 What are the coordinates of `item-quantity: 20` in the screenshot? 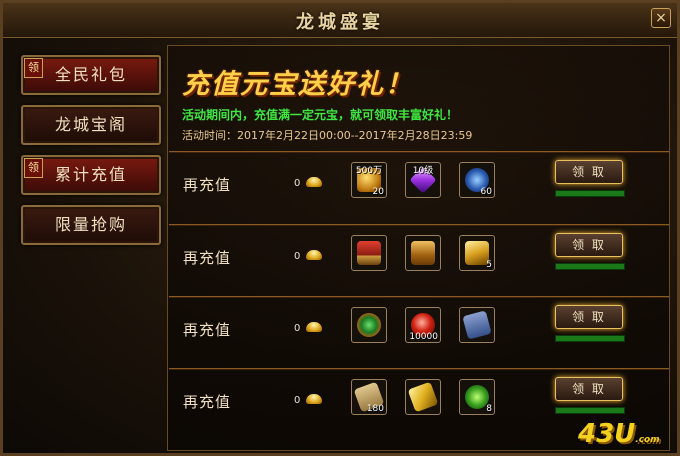 It's located at (378, 192).